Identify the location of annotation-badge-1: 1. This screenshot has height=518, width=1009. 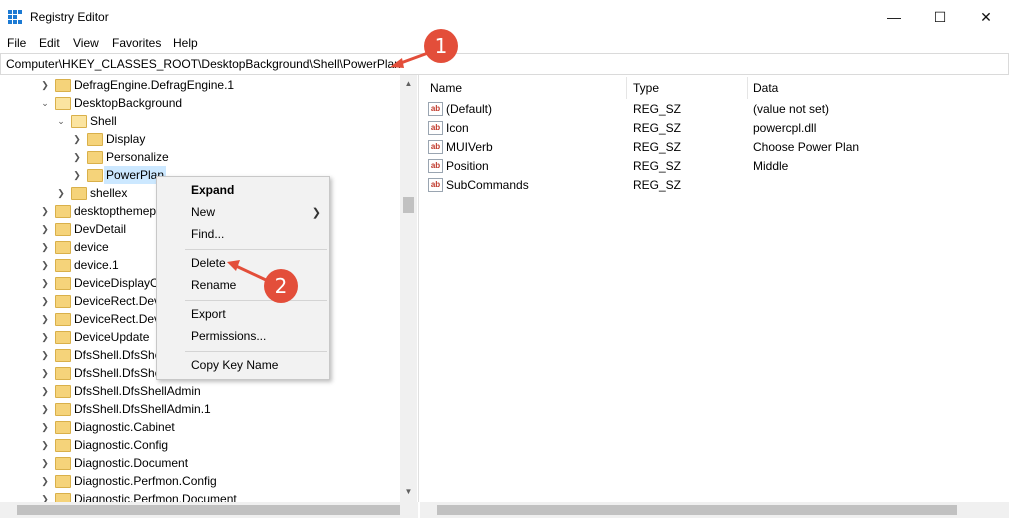
(441, 46).